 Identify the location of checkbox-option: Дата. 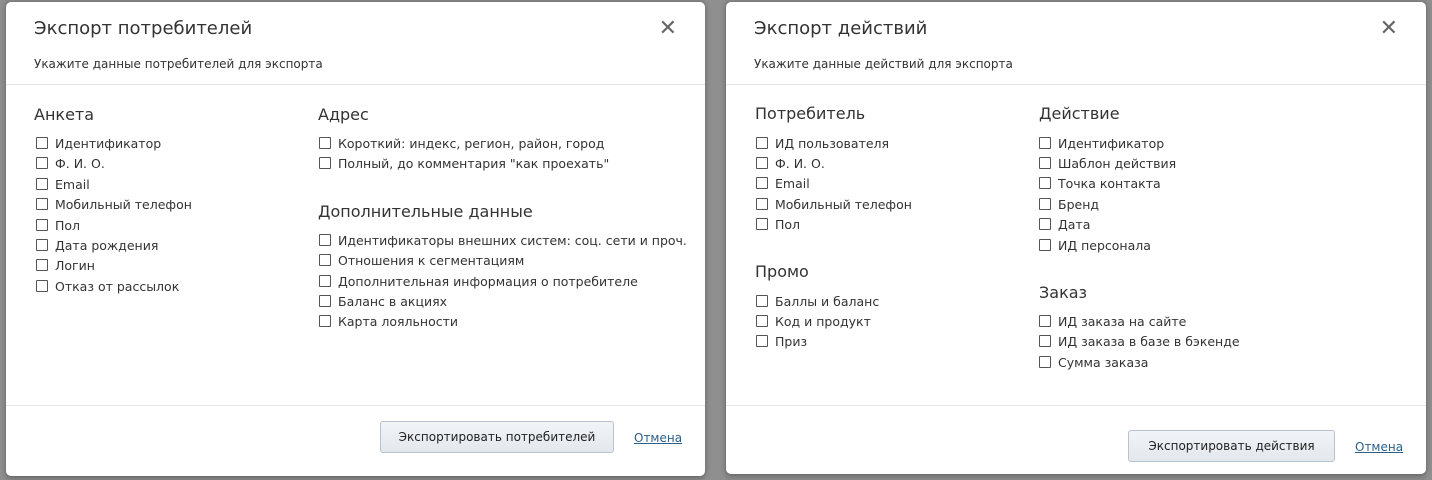
(1064, 224).